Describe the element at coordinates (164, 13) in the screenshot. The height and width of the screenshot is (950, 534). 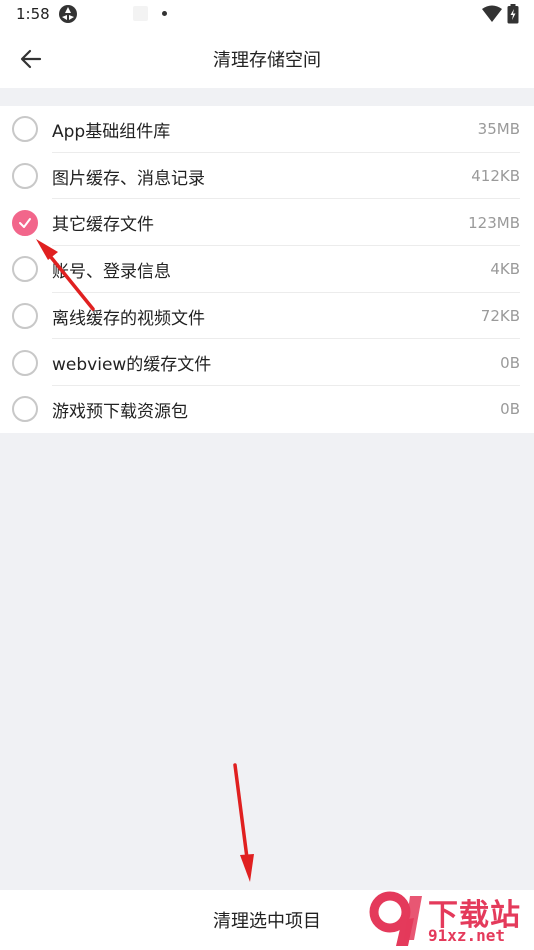
I see `more-notifications-dot-icon` at that location.